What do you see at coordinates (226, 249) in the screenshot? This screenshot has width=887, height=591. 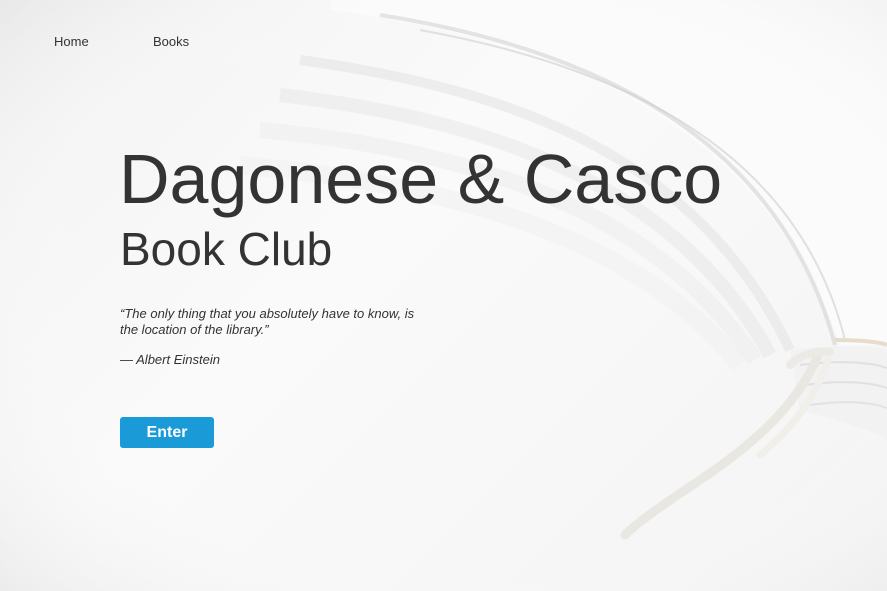 I see `page-subtitle: Book Club` at bounding box center [226, 249].